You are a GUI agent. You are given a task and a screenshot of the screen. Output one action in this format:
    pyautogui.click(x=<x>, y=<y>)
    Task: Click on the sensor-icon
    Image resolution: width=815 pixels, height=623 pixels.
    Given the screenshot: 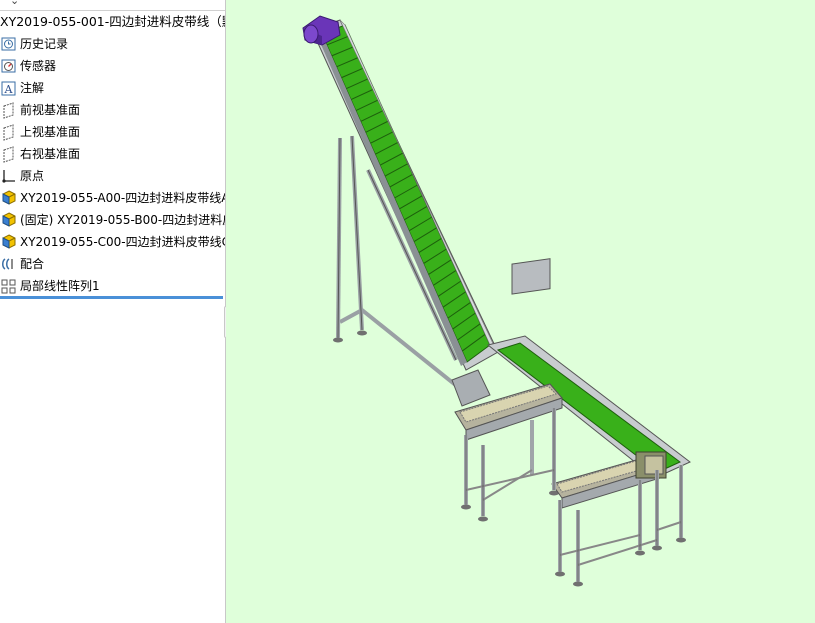 What is the action you would take?
    pyautogui.click(x=8, y=66)
    